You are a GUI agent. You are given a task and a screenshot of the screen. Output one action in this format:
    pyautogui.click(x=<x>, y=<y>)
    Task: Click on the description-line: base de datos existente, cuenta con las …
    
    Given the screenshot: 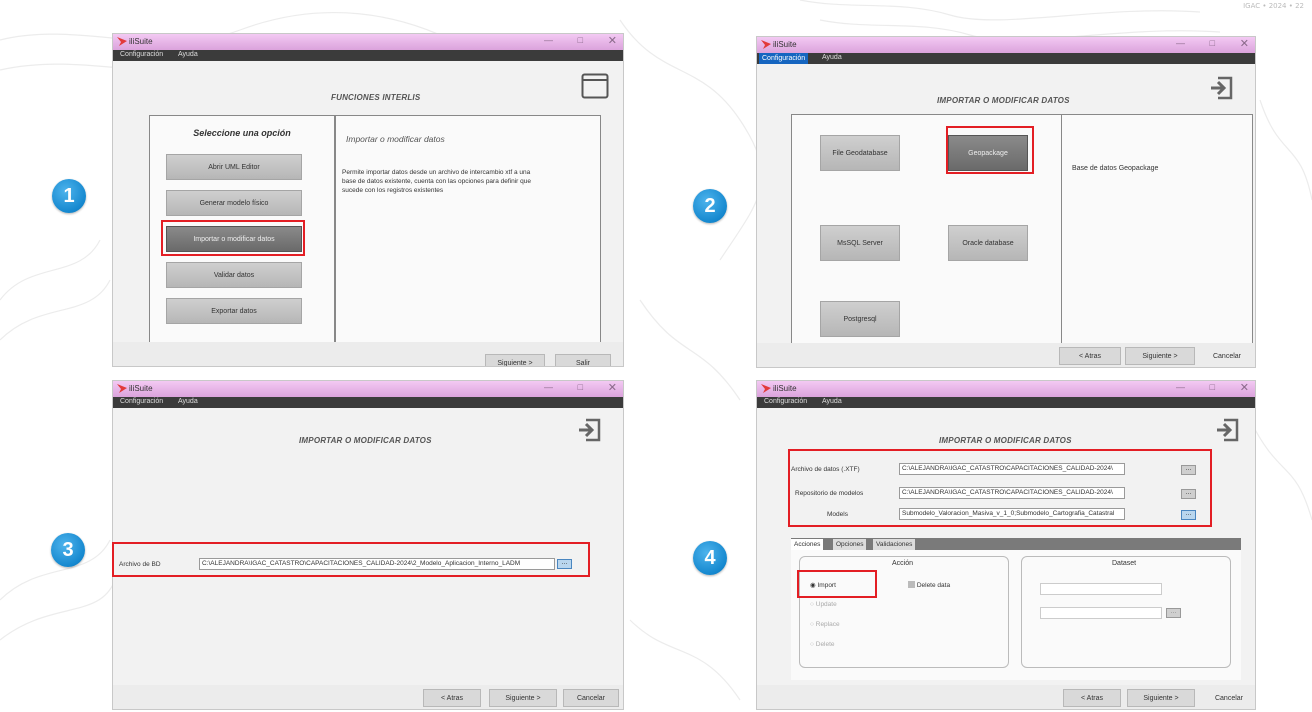 What is the action you would take?
    pyautogui.click(x=436, y=181)
    